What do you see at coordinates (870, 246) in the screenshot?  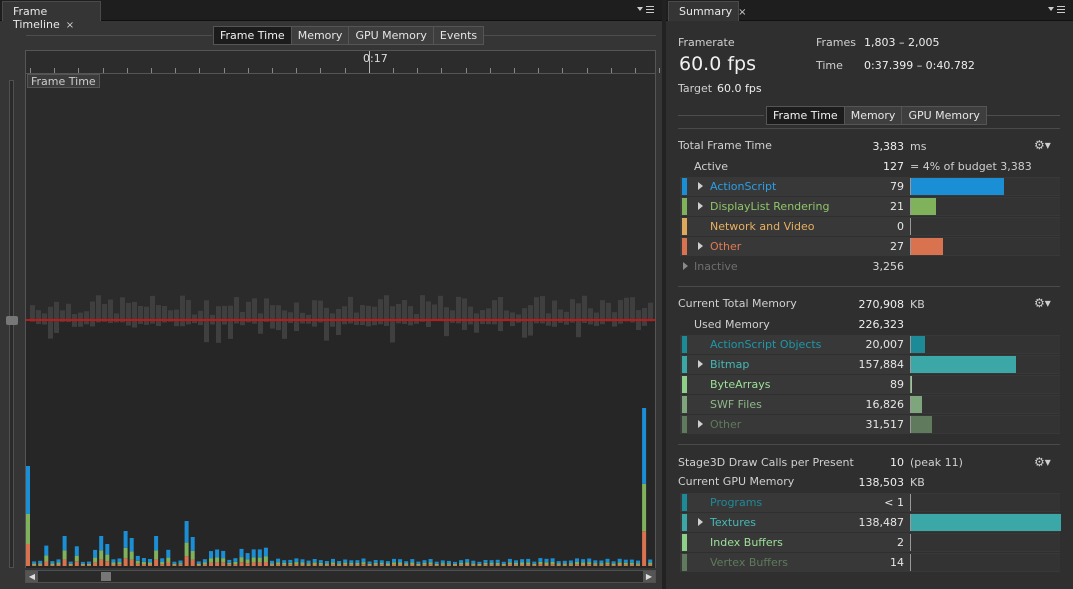 I see `summary-row-other: Other 27` at bounding box center [870, 246].